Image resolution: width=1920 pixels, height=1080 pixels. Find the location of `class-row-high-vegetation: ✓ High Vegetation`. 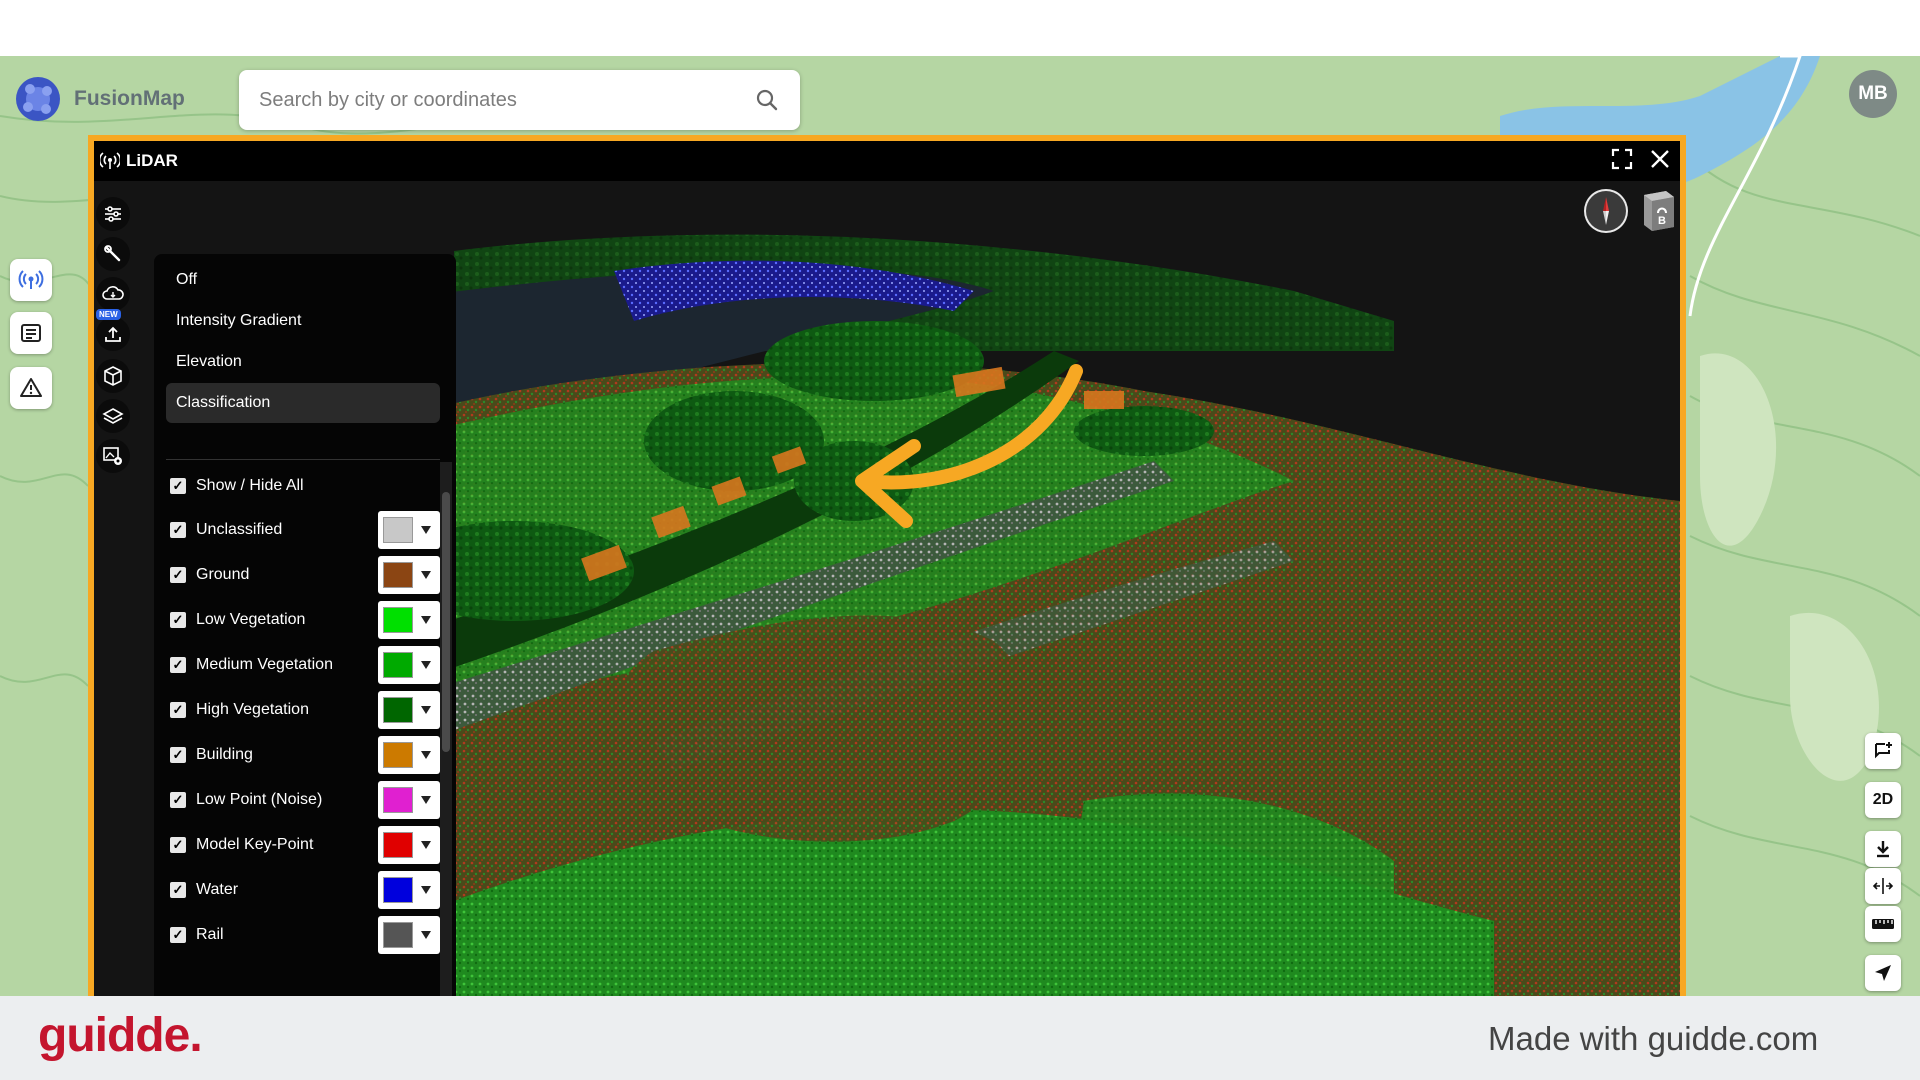

class-row-high-vegetation: ✓ High Vegetation is located at coordinates (305, 710).